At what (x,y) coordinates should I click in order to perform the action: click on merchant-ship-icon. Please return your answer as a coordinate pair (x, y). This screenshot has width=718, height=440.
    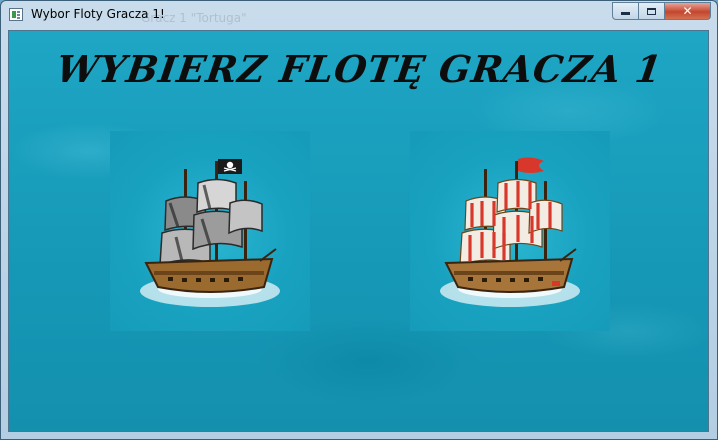
    Looking at the image, I should click on (510, 232).